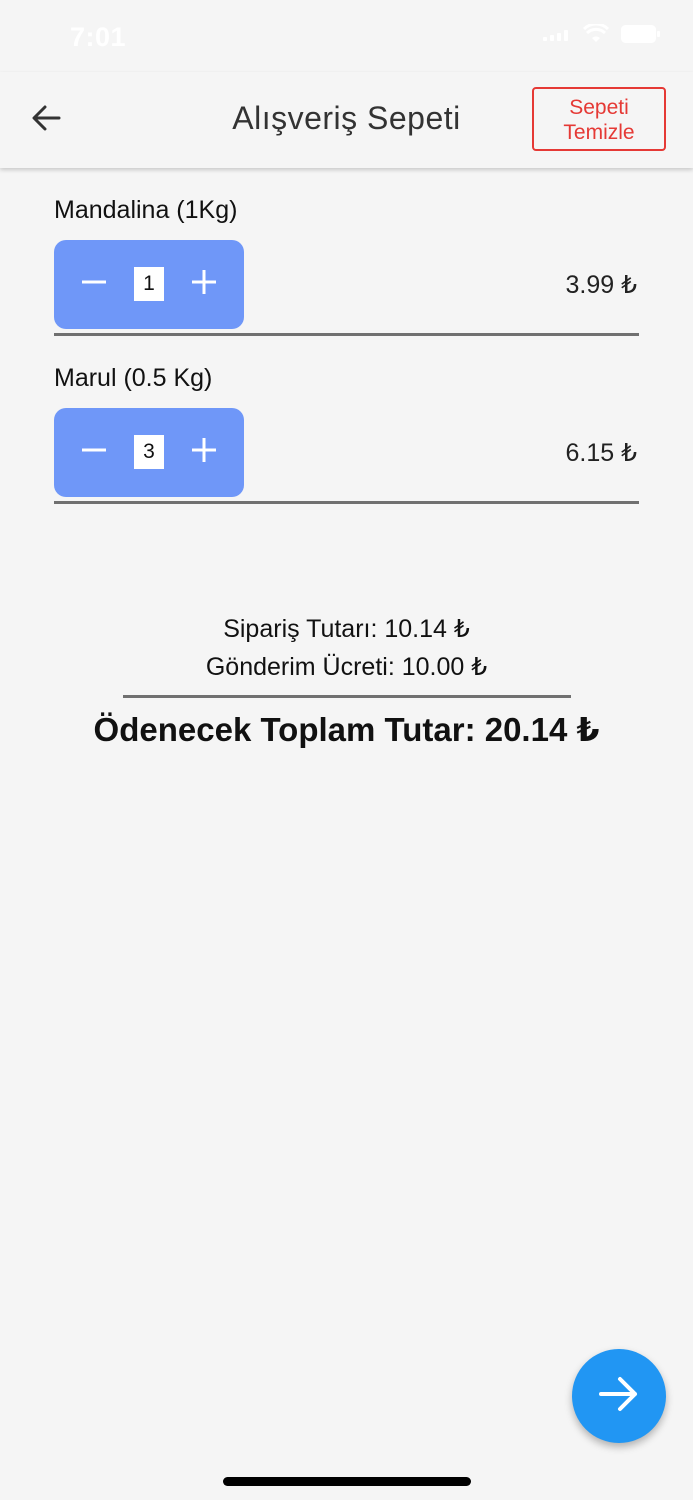  I want to click on quantity-stepper: 3, so click(149, 452).